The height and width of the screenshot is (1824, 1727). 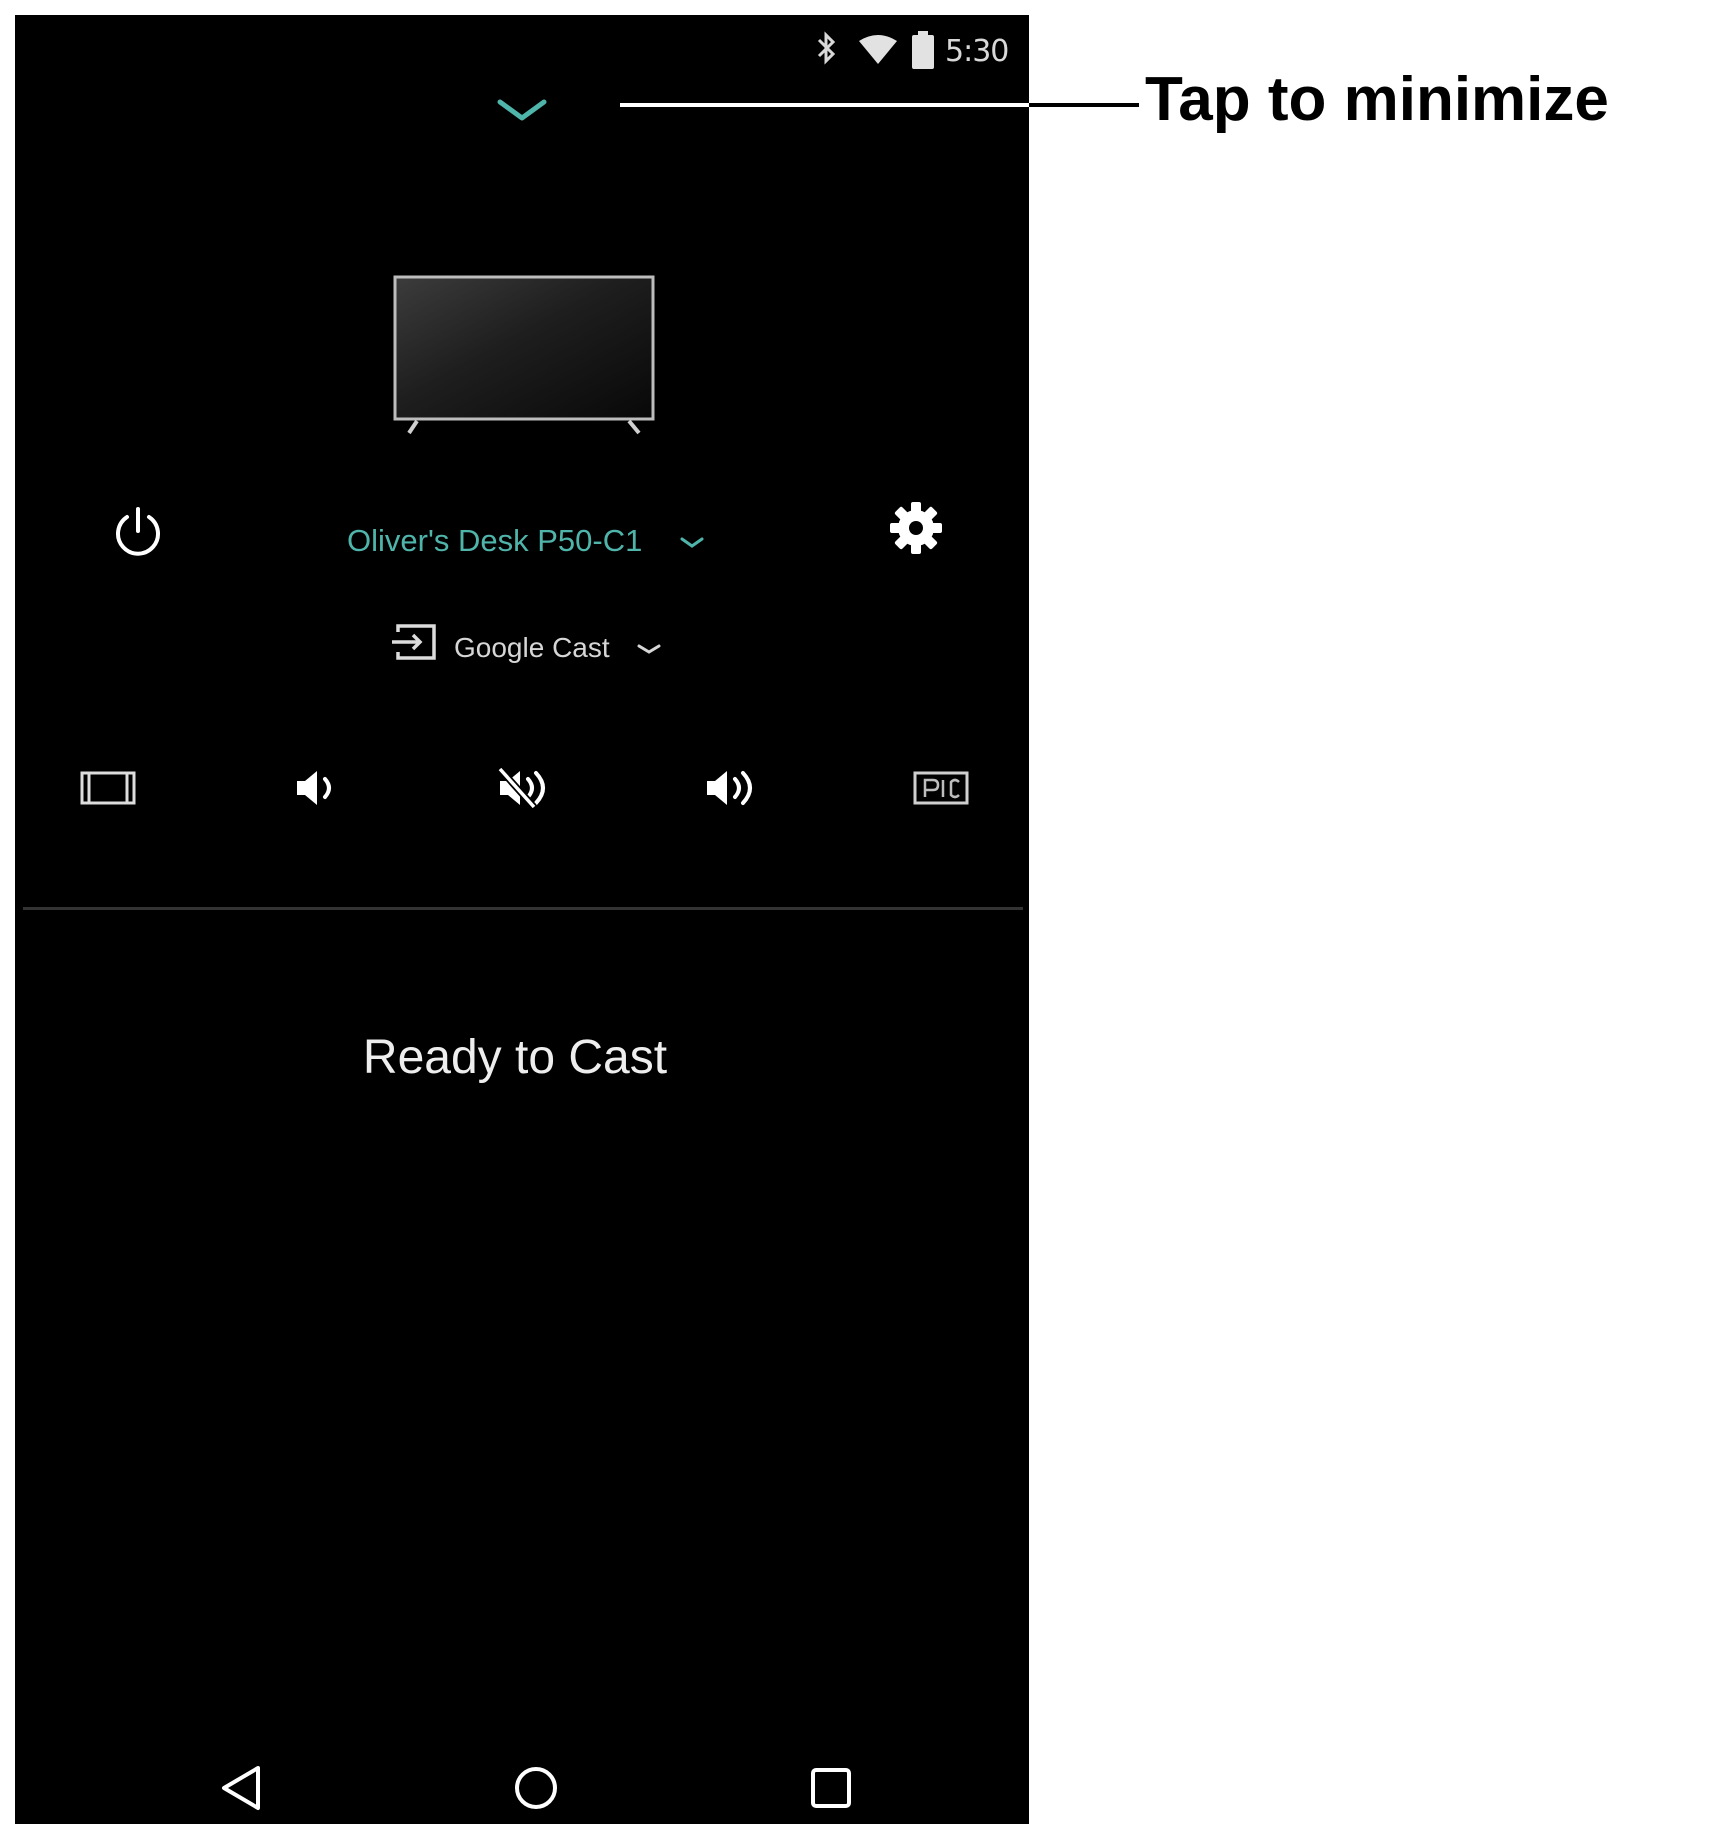 What do you see at coordinates (824, 105) in the screenshot?
I see `callout-connector-line-inner` at bounding box center [824, 105].